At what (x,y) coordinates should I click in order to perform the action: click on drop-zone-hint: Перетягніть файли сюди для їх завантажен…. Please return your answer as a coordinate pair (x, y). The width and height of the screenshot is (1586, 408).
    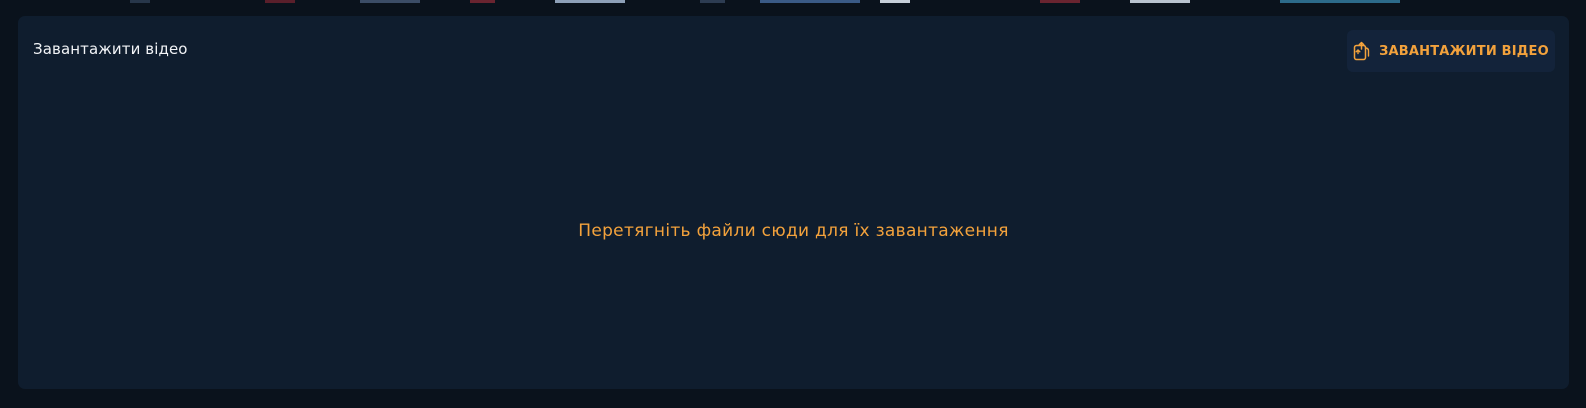
    Looking at the image, I should click on (793, 231).